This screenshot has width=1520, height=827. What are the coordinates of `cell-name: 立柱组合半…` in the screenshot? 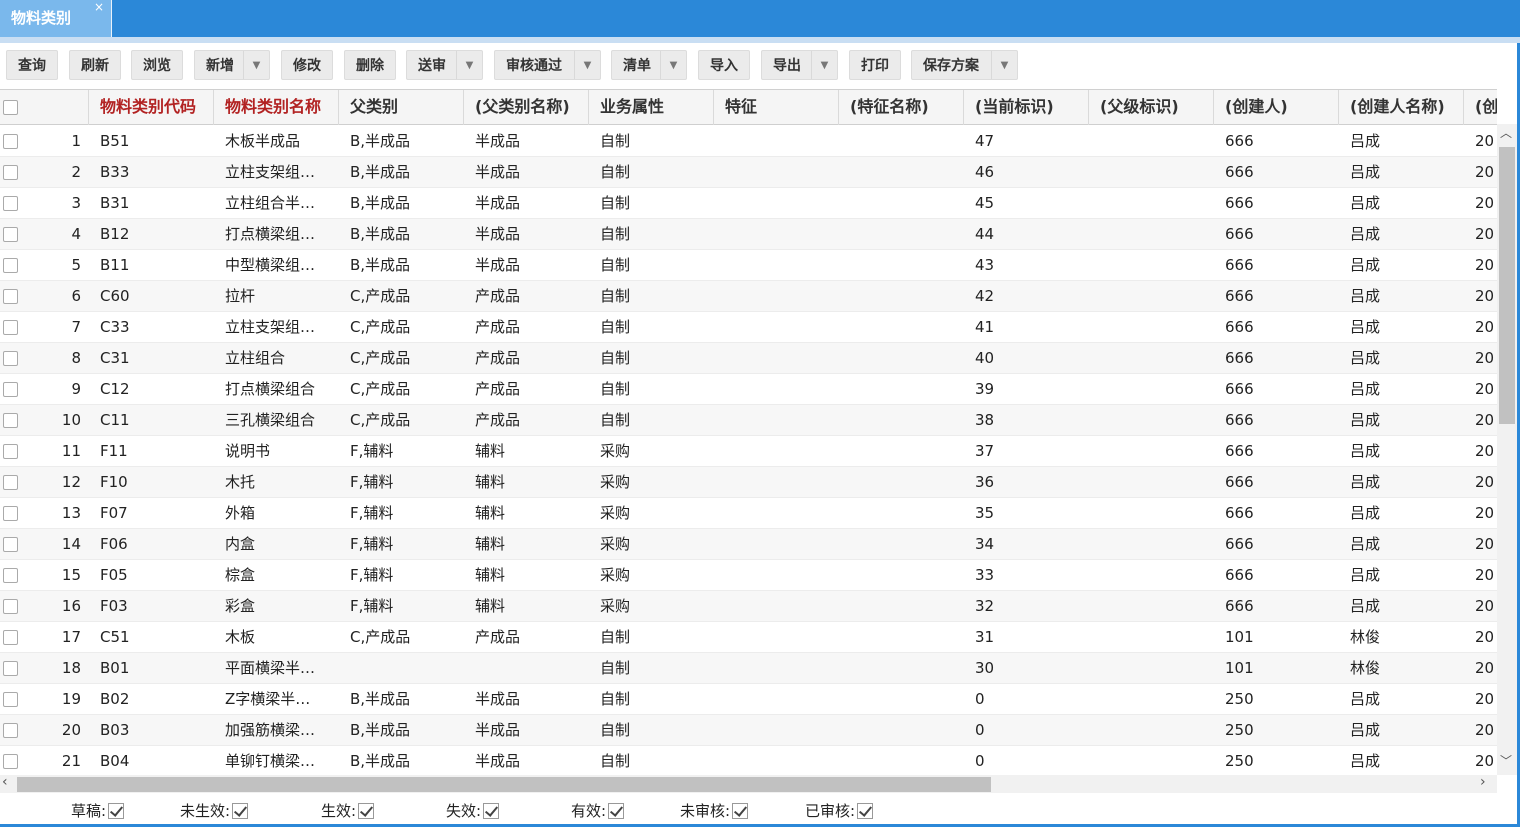 It's located at (270, 203).